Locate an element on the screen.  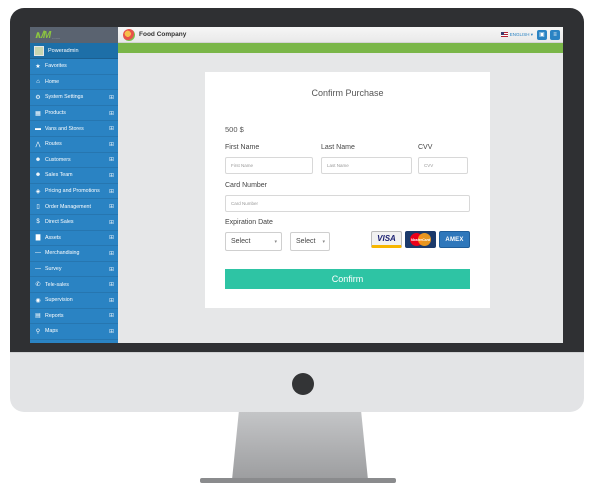
expiration-year-select: Select ▾ is located at coordinates (310, 241).